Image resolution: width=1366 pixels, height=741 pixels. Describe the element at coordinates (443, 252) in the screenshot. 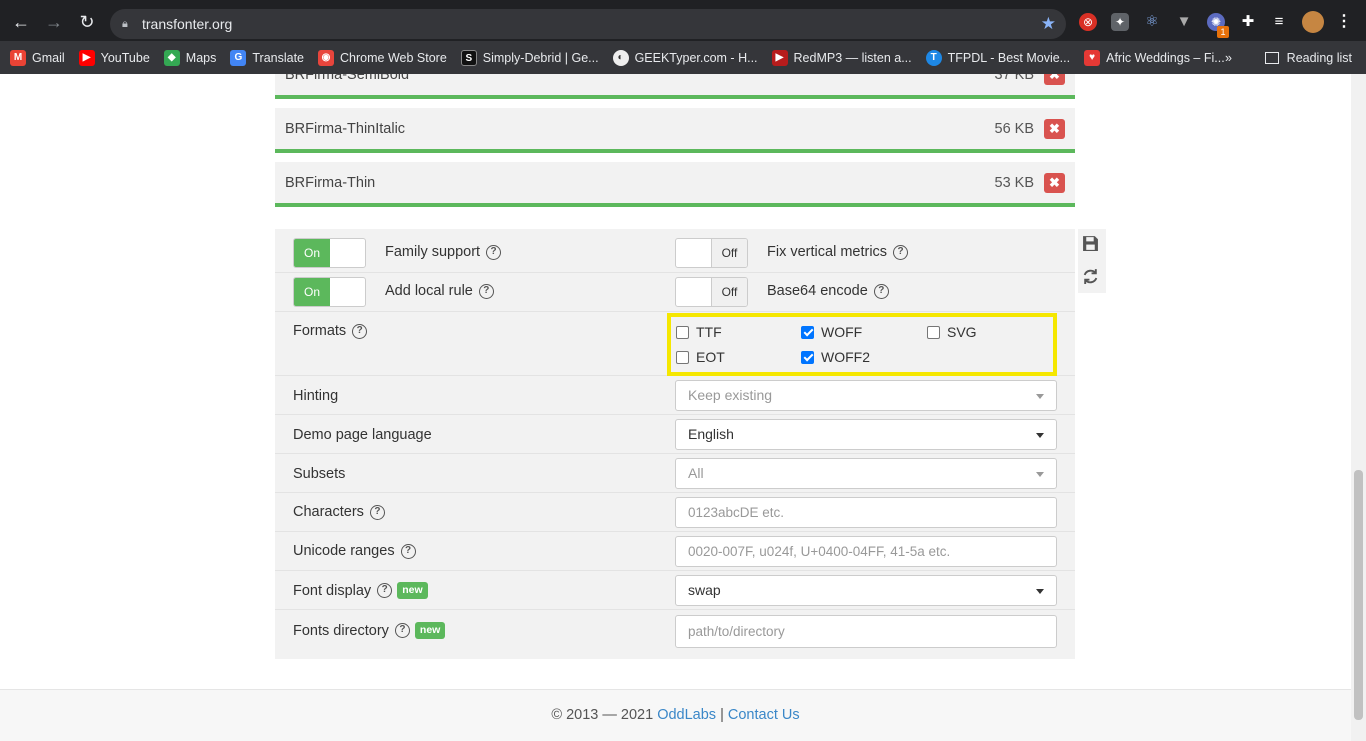

I see `family-support-label: Family support?` at that location.